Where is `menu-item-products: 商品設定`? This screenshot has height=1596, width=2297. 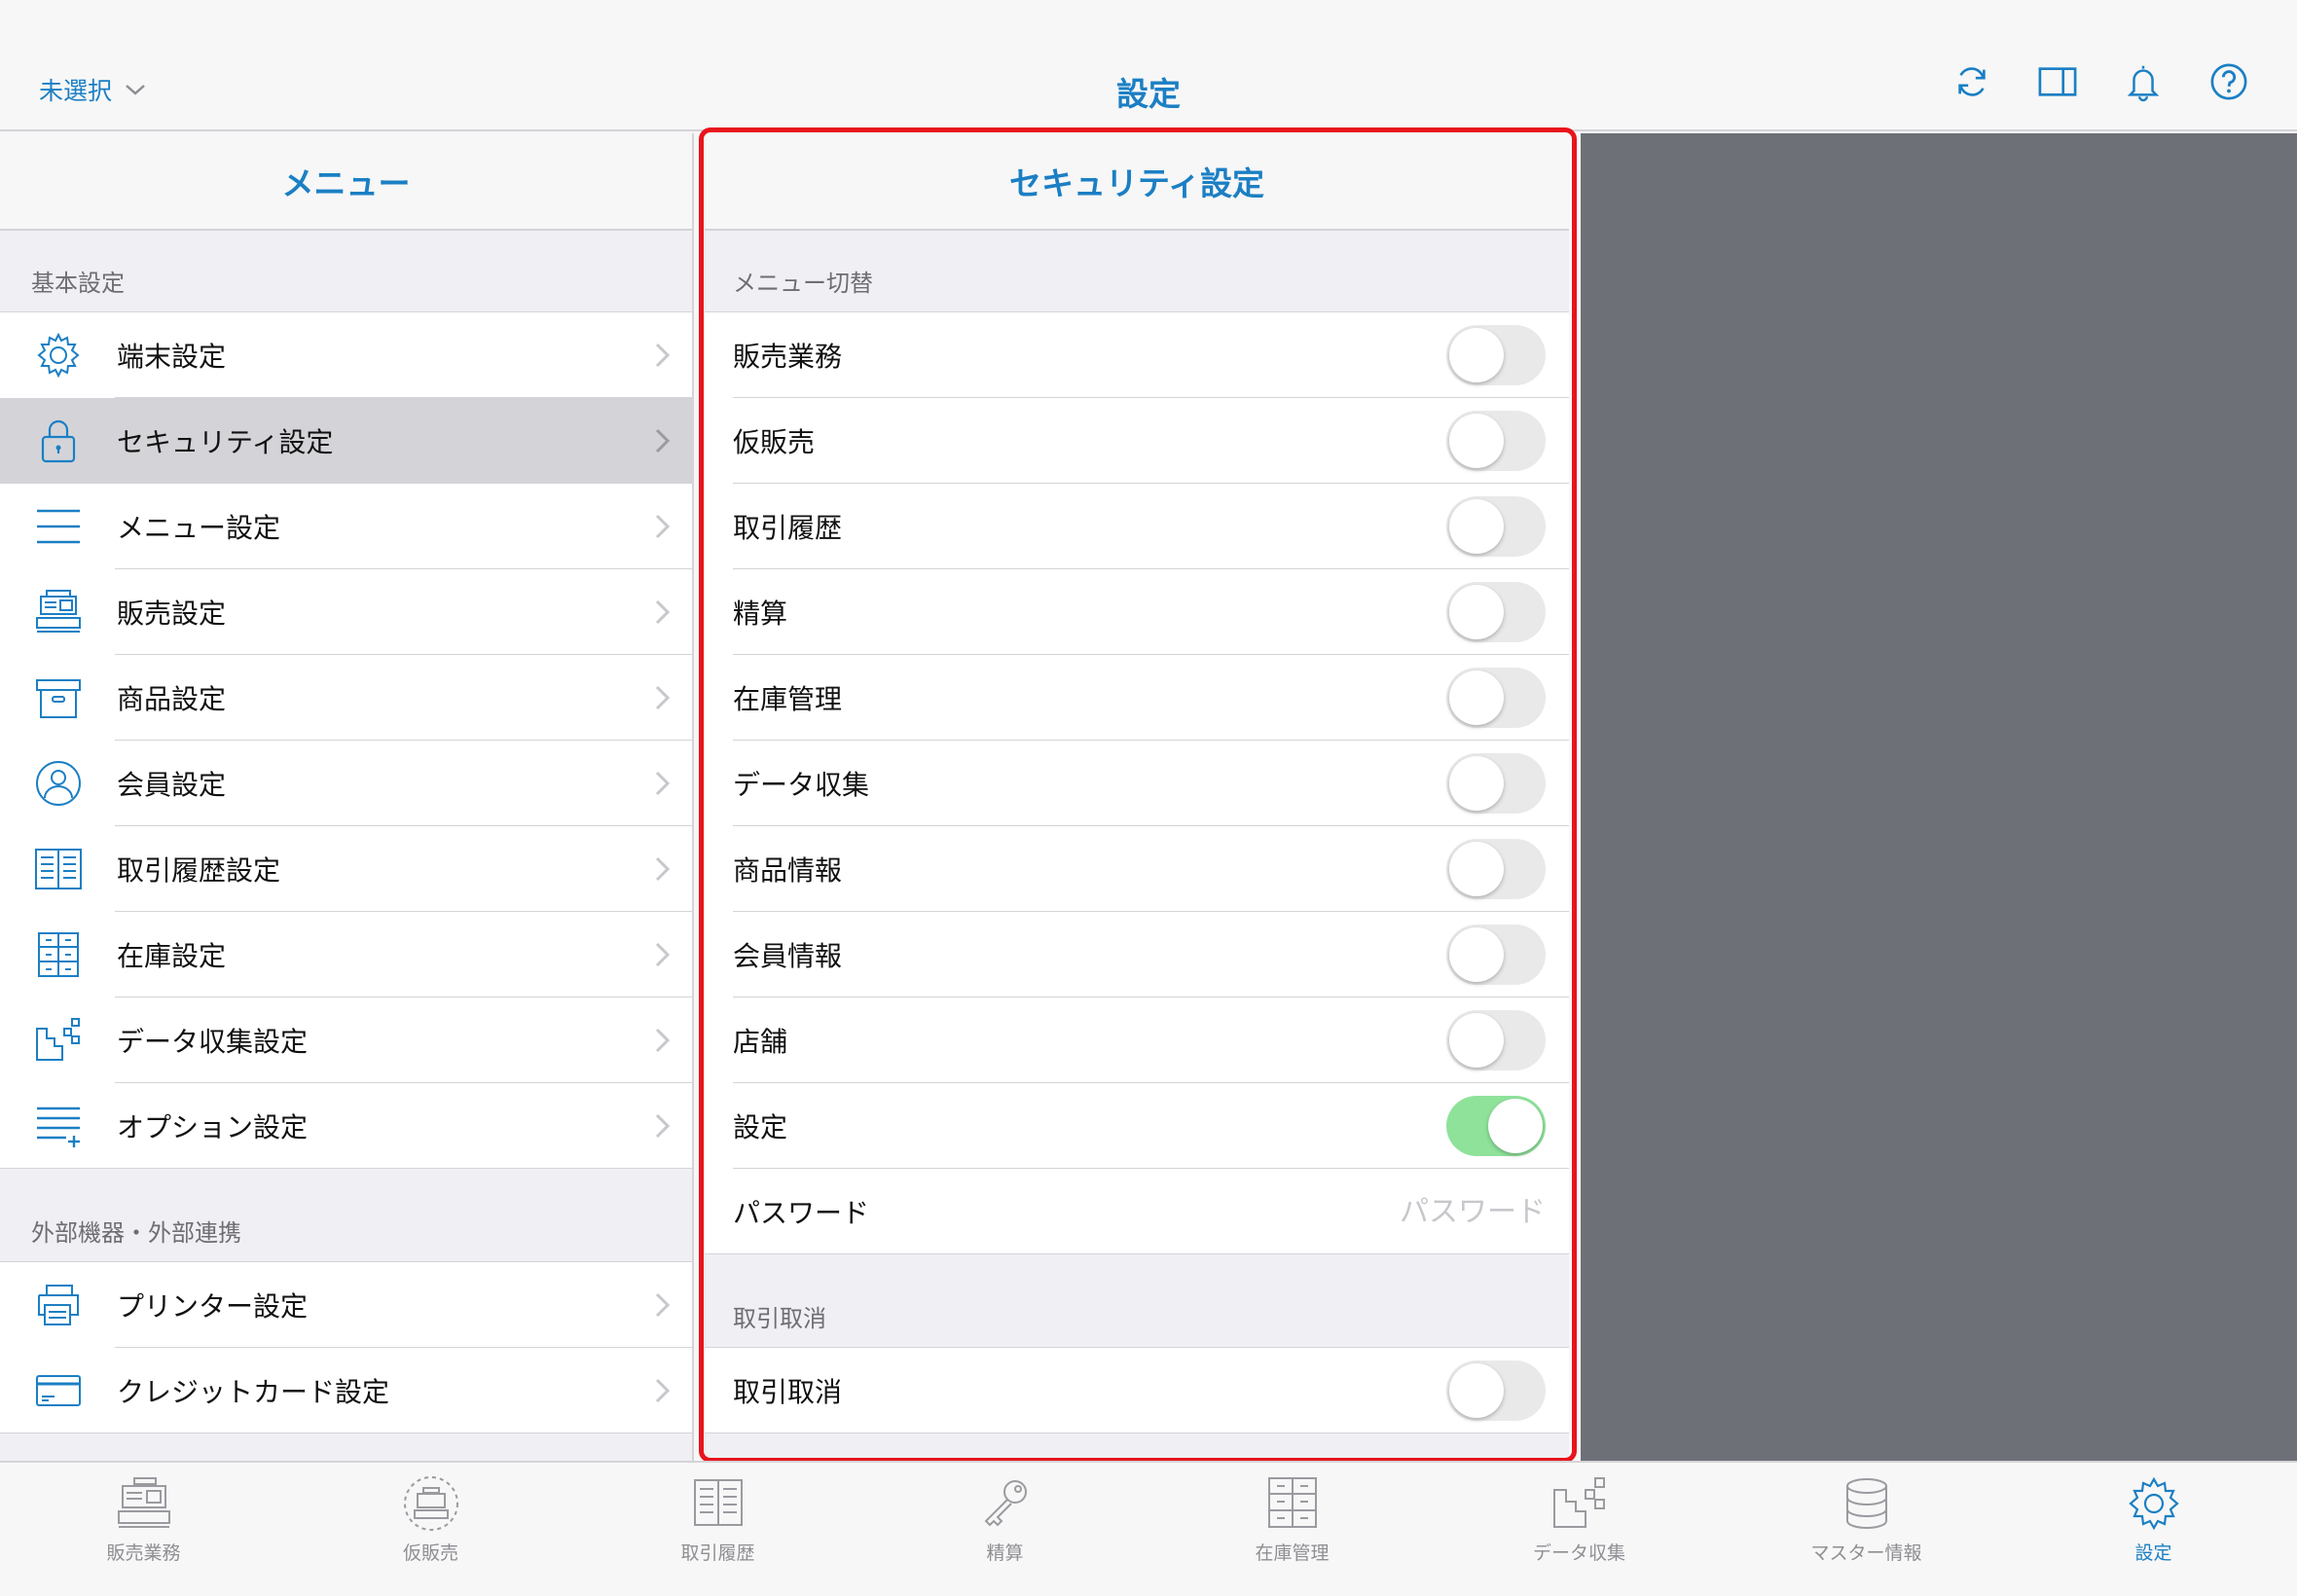 menu-item-products: 商品設定 is located at coordinates (346, 698).